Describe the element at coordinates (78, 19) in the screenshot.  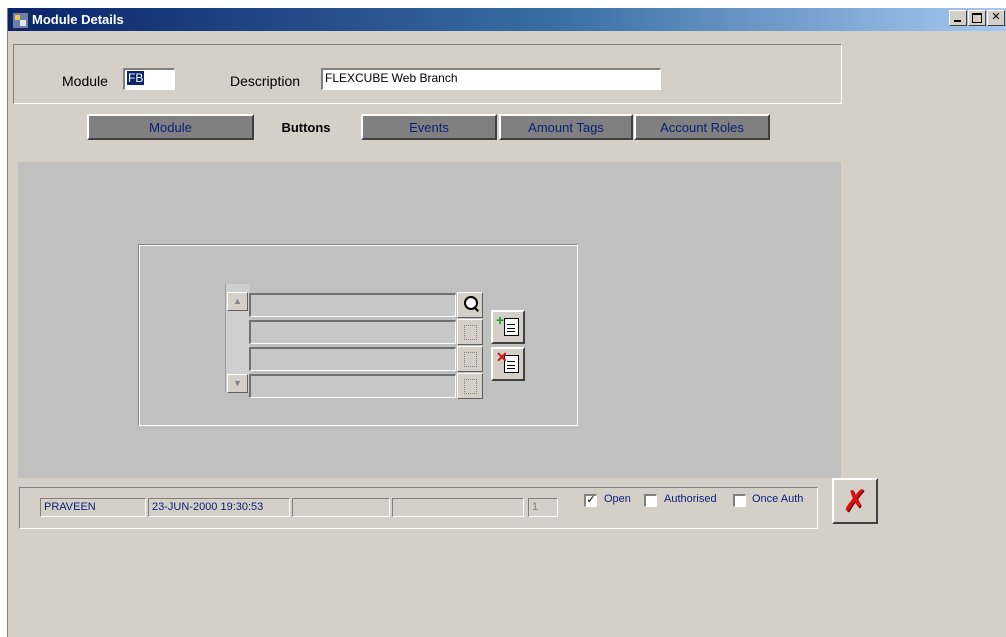
I see `window-title: Module Details` at that location.